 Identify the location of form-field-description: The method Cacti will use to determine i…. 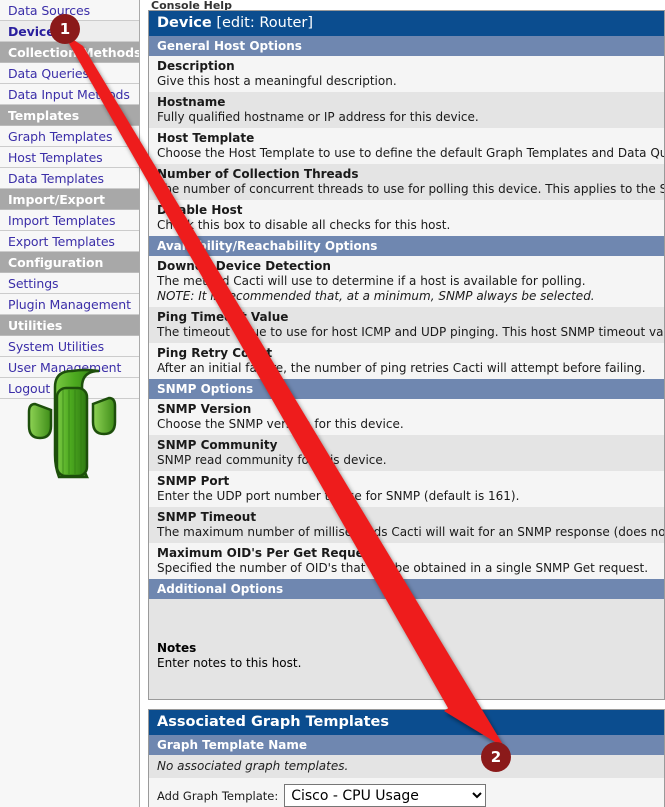
(371, 281).